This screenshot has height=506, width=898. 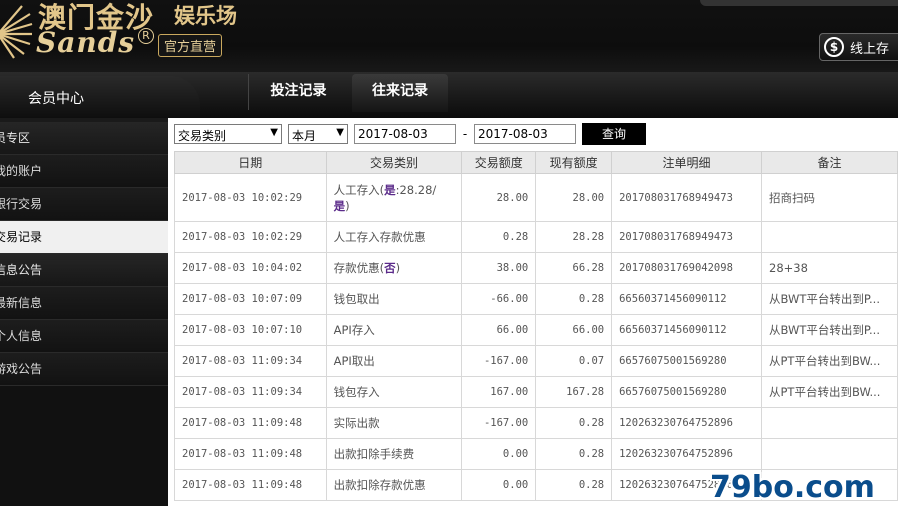 What do you see at coordinates (250, 361) in the screenshot?
I see `cell-date: 2017-08-03 11:09:34` at bounding box center [250, 361].